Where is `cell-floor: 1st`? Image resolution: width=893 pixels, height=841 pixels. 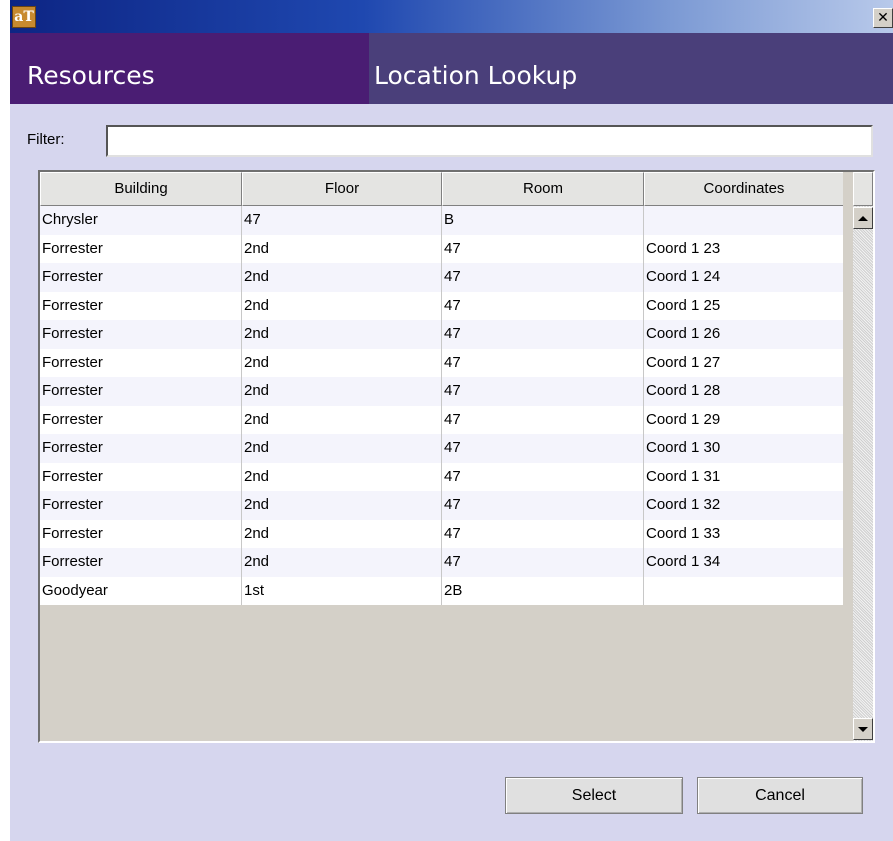 cell-floor: 1st is located at coordinates (342, 590).